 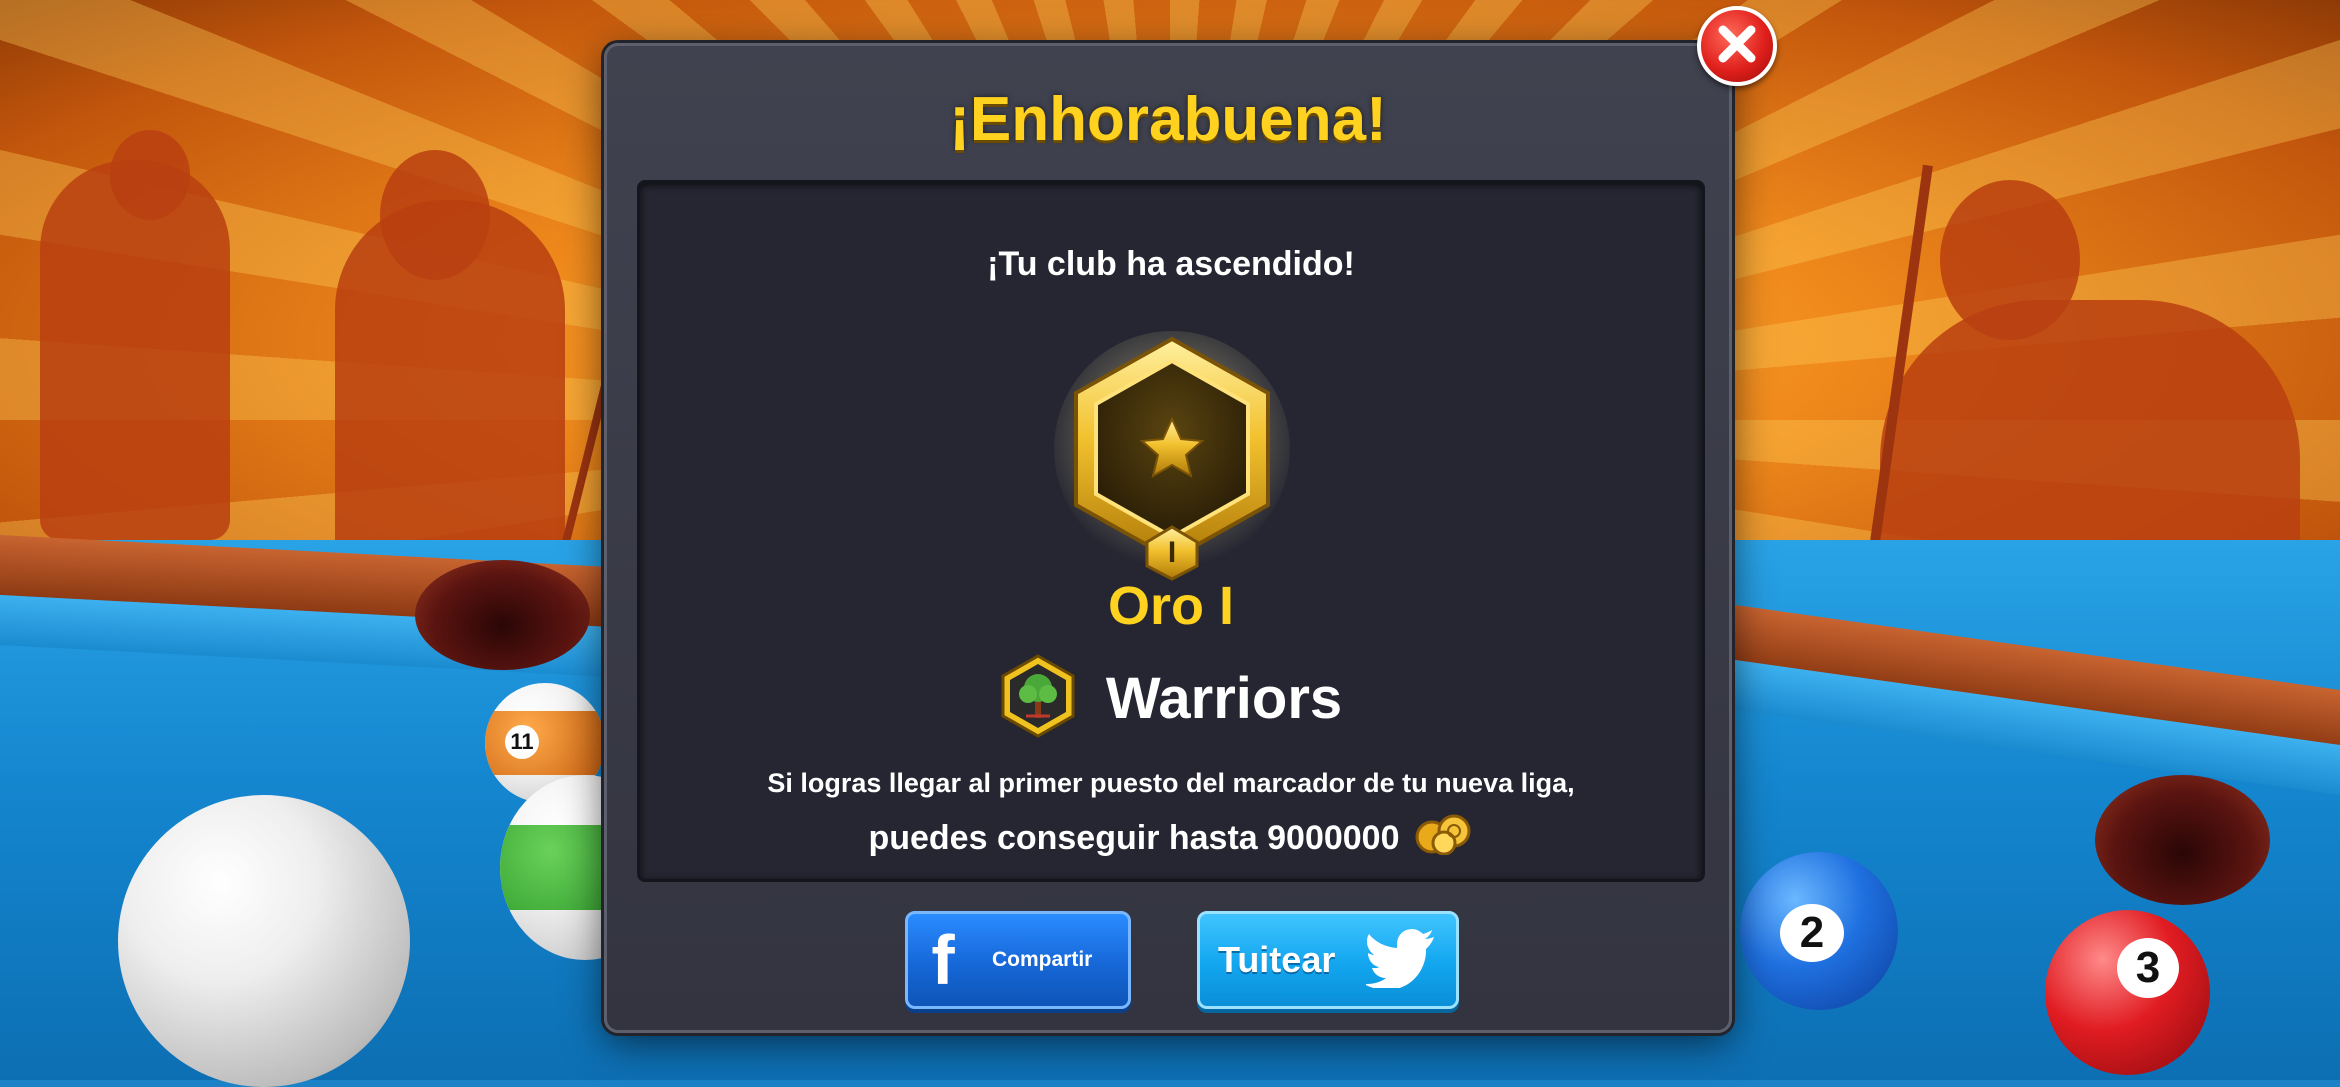 I want to click on twitter-tweet-button: Tuitear, so click(x=1328, y=960).